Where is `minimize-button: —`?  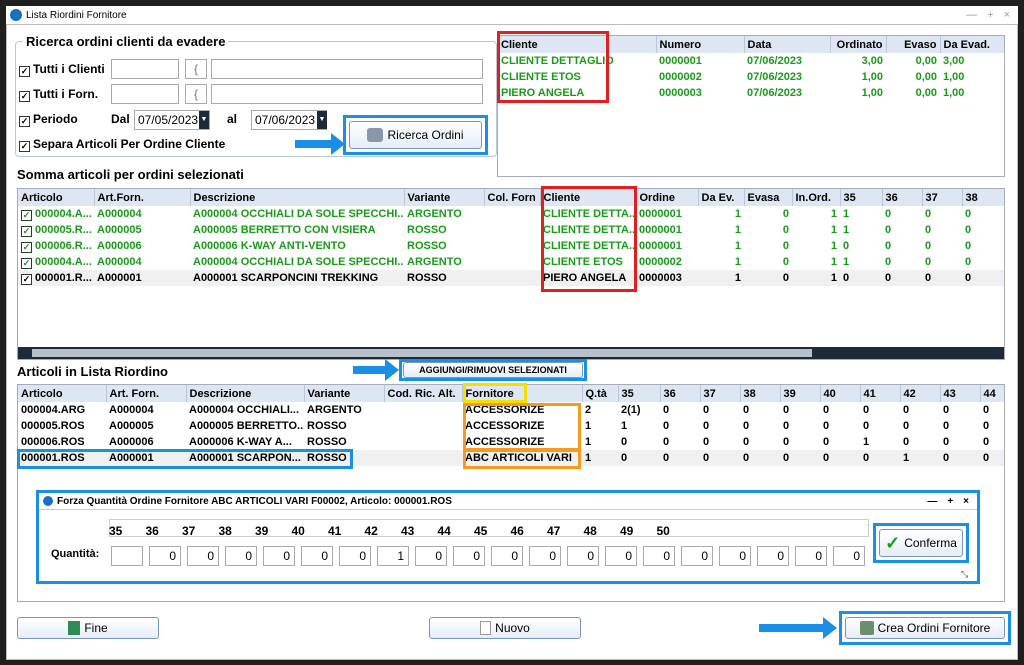
minimize-button: — is located at coordinates (971, 15).